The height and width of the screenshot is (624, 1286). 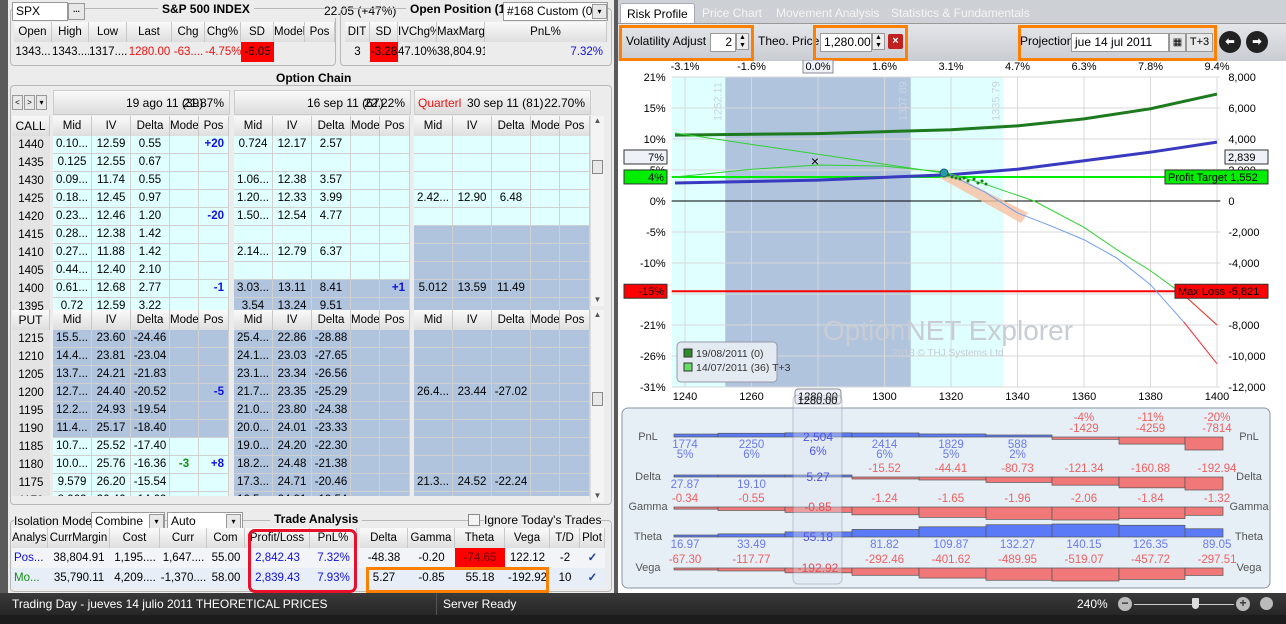 I want to click on column-header: Theta, so click(x=480, y=538).